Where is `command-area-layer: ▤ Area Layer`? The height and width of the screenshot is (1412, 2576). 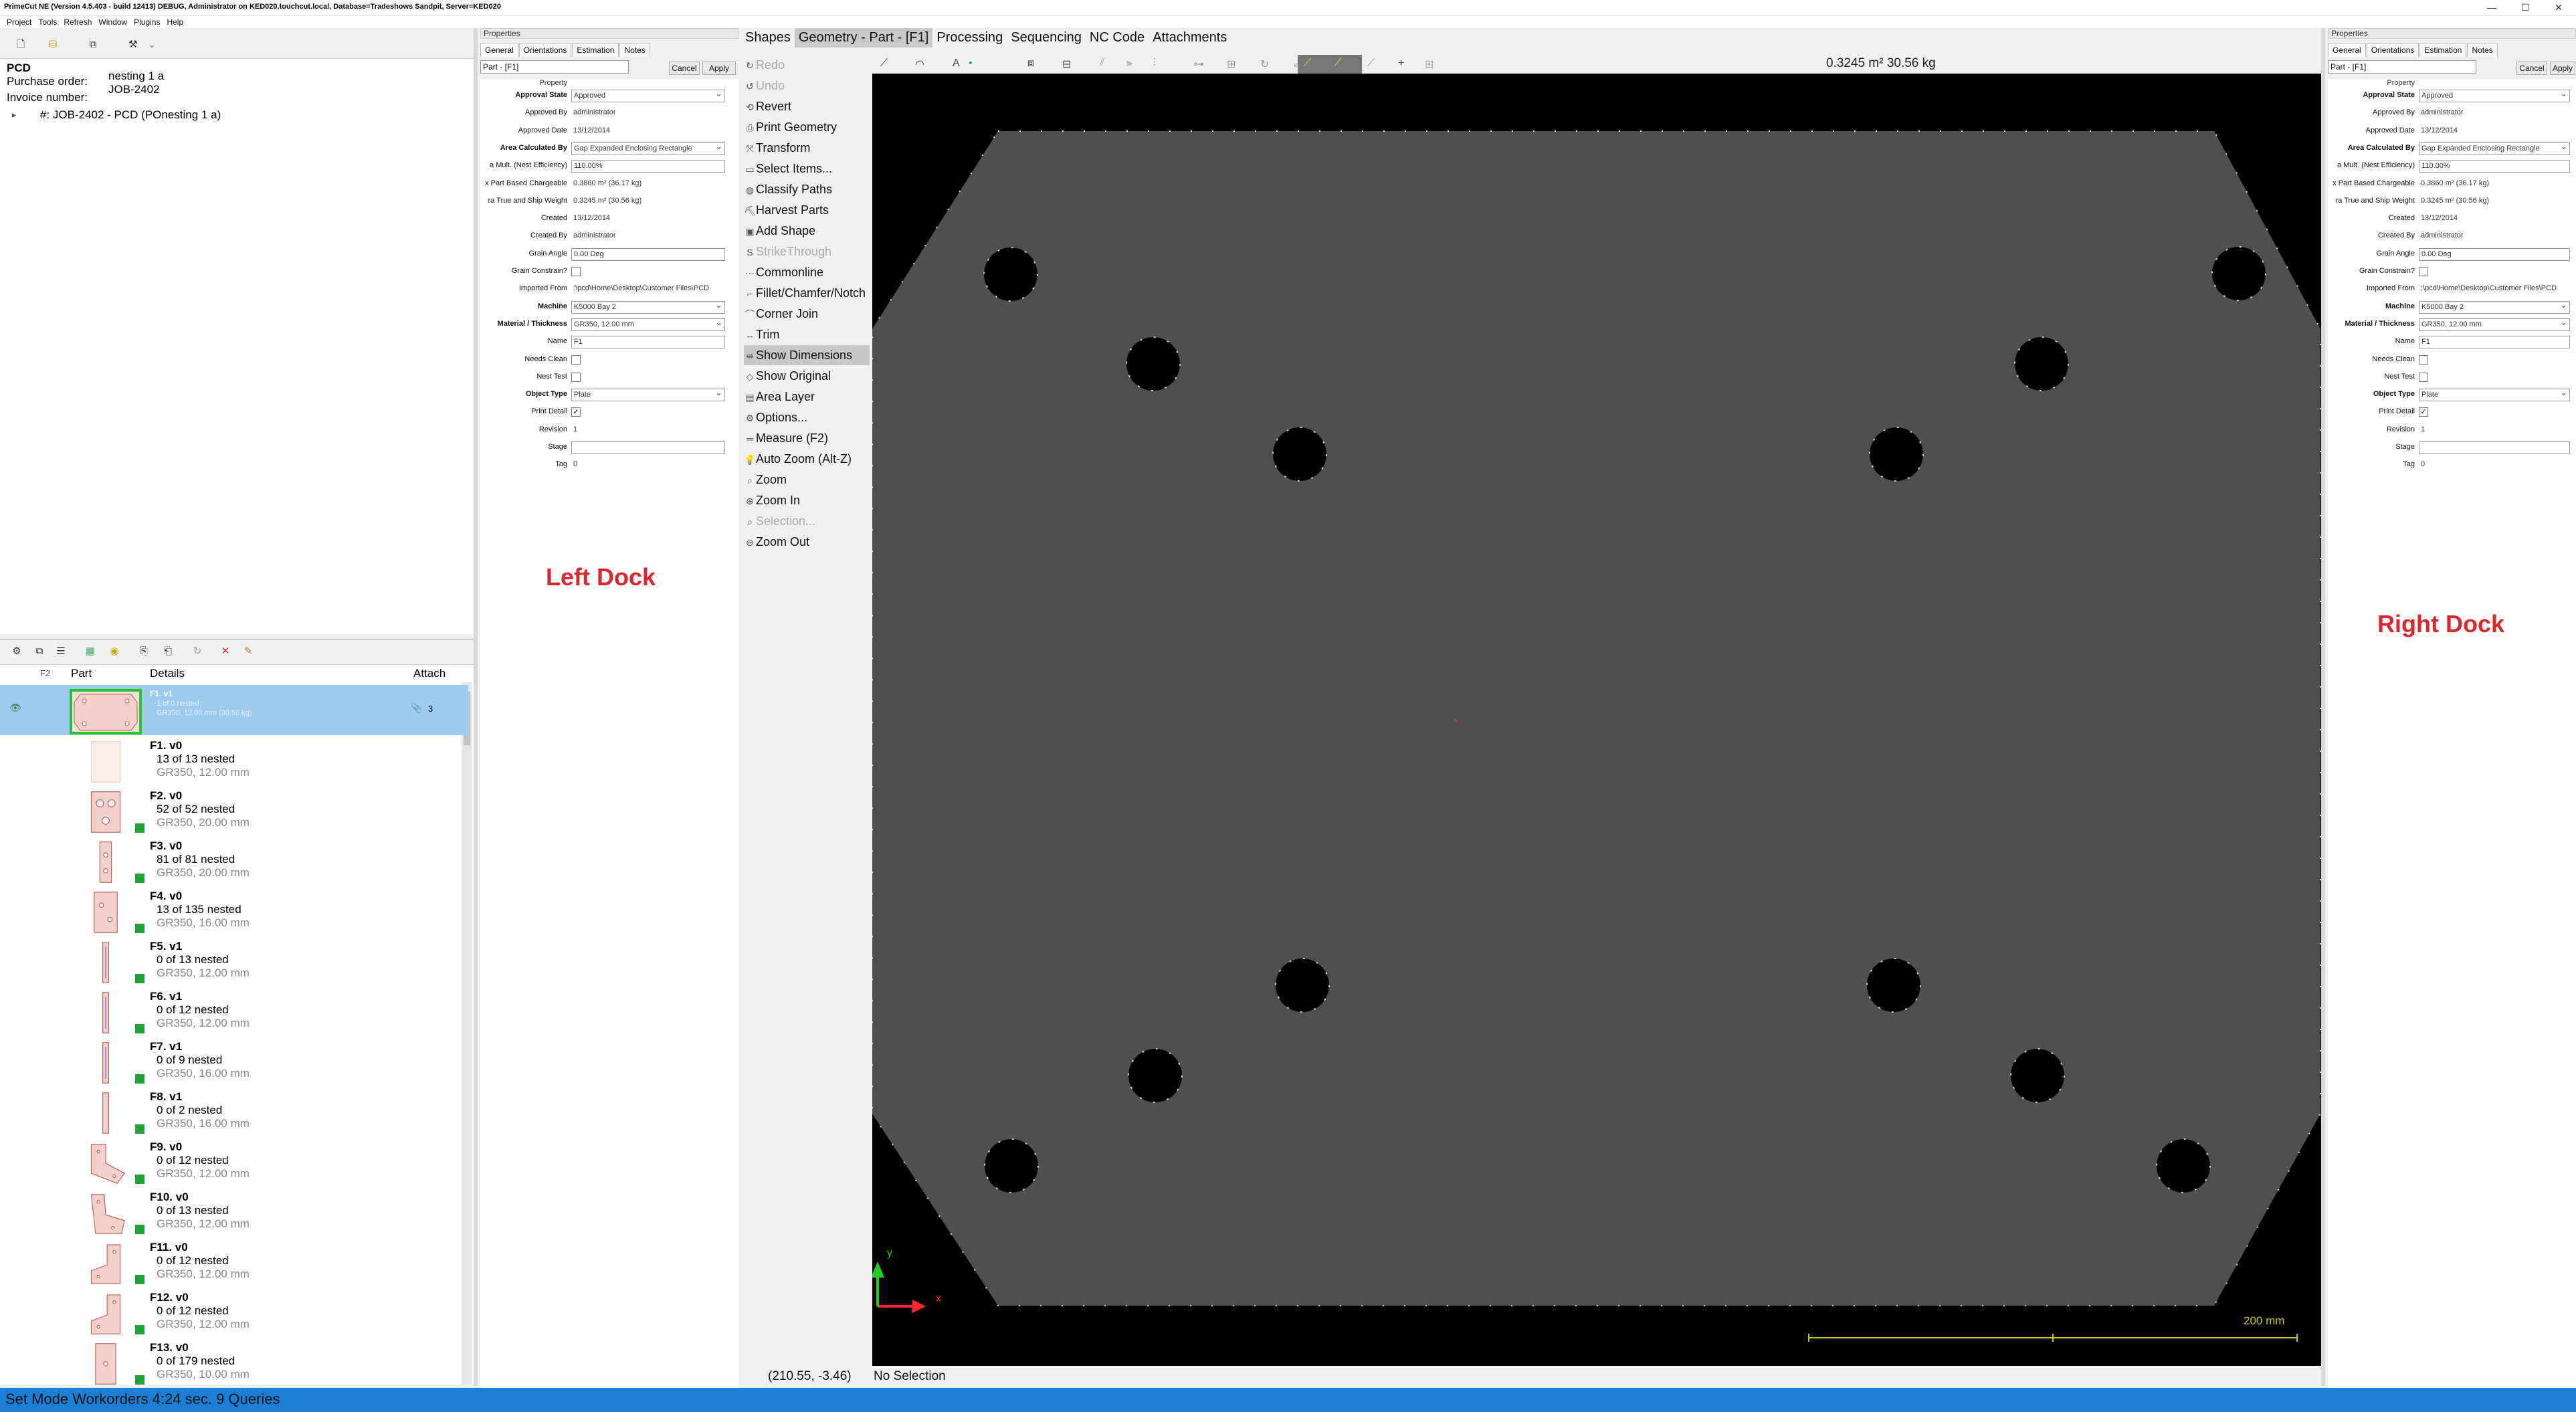 command-area-layer: ▤ Area Layer is located at coordinates (807, 397).